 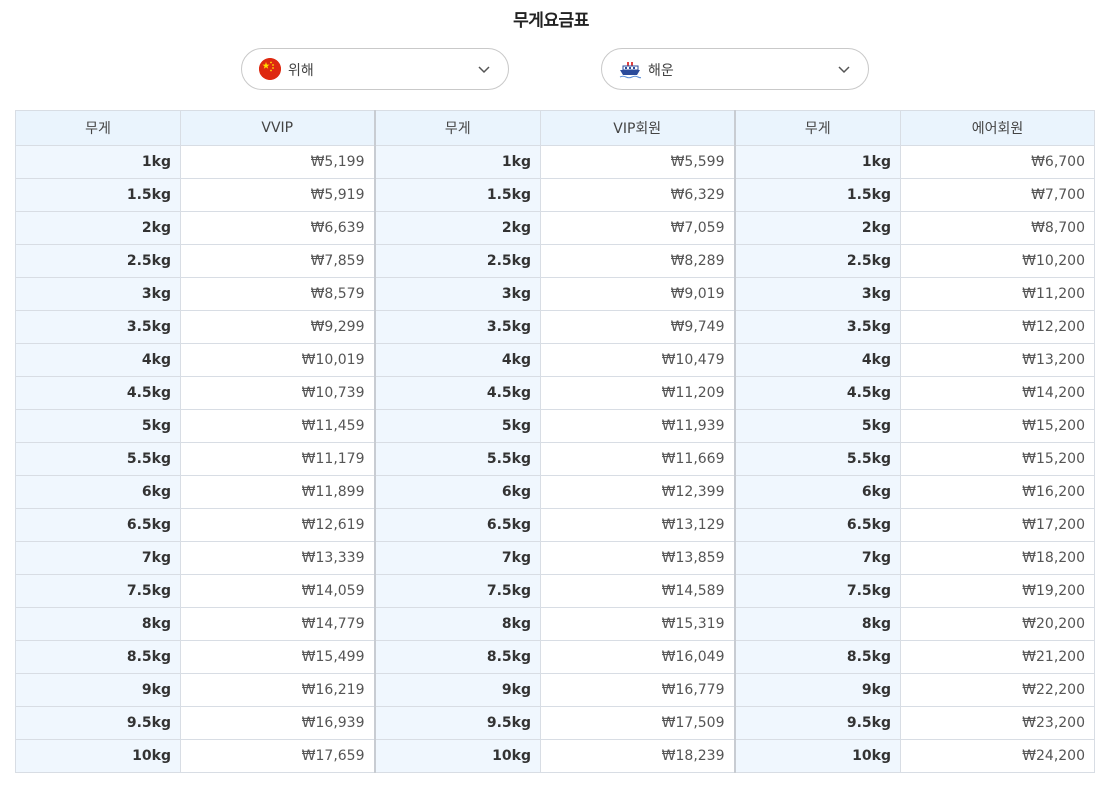 What do you see at coordinates (997, 261) in the screenshot?
I see `air-price-cell: ₩10,200` at bounding box center [997, 261].